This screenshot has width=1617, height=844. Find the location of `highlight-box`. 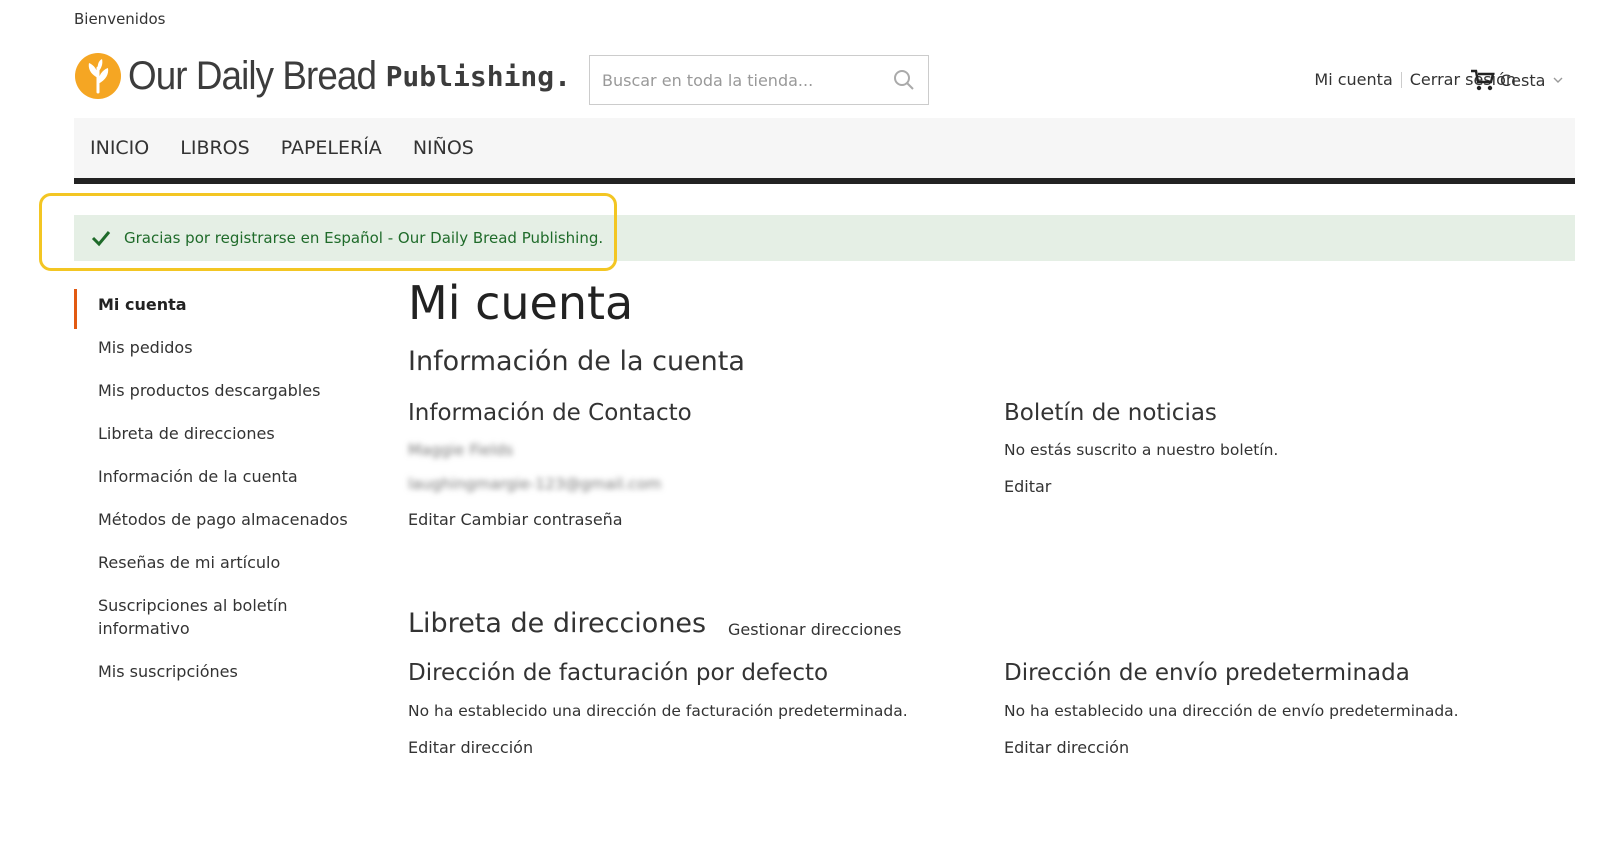

highlight-box is located at coordinates (328, 232).